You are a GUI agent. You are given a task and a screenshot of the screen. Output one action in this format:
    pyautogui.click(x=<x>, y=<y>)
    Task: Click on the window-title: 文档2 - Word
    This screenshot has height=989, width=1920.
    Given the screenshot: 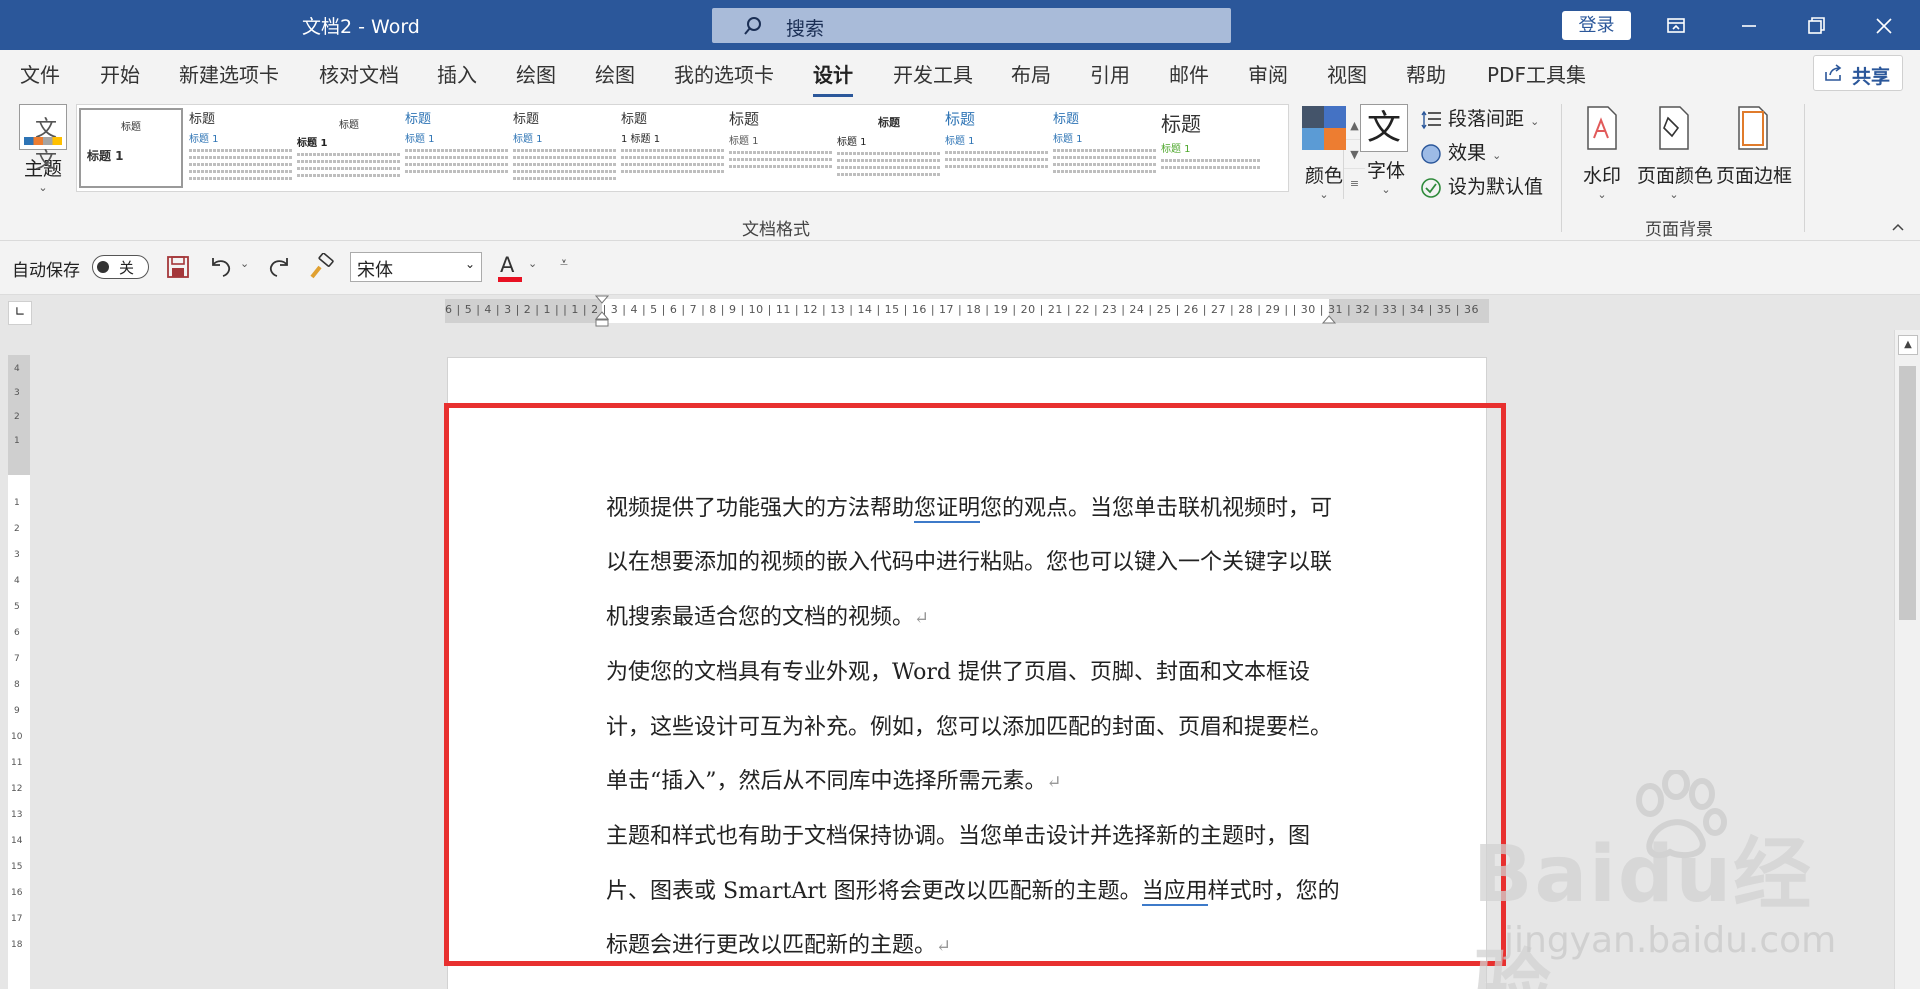 What is the action you would take?
    pyautogui.click(x=361, y=27)
    